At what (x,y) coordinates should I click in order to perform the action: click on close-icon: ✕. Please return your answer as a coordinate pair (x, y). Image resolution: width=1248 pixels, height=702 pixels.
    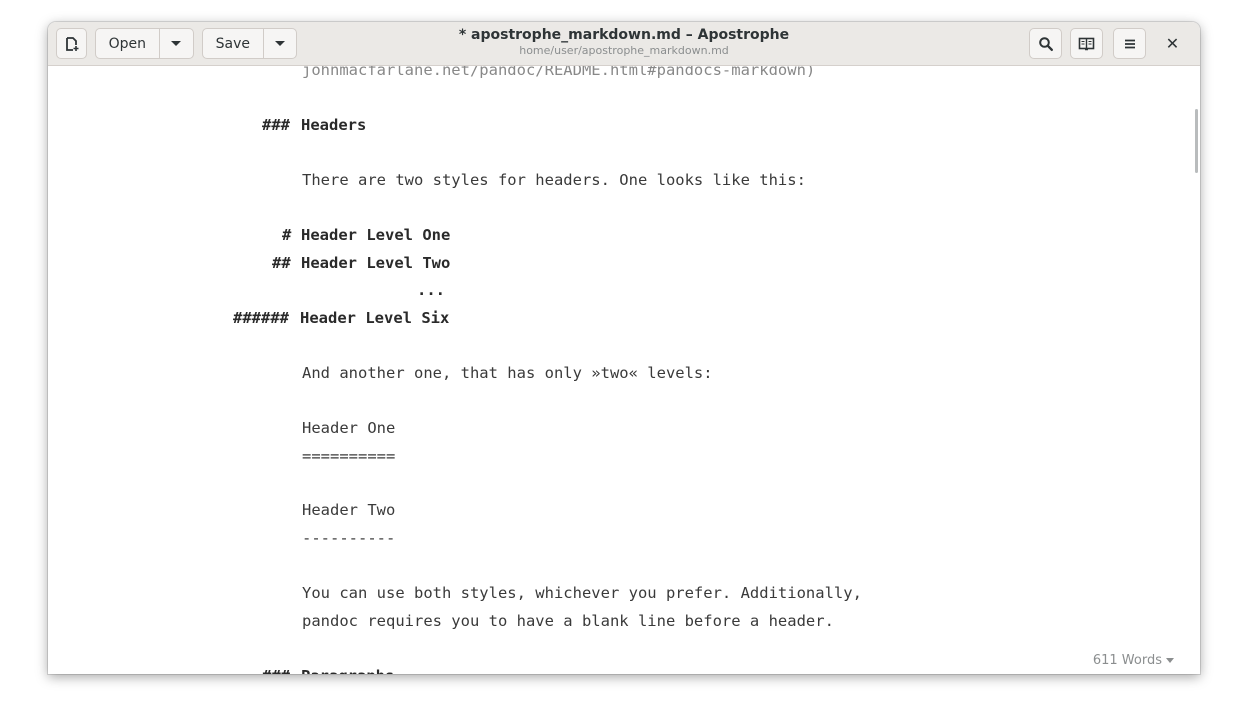
    Looking at the image, I should click on (1172, 43).